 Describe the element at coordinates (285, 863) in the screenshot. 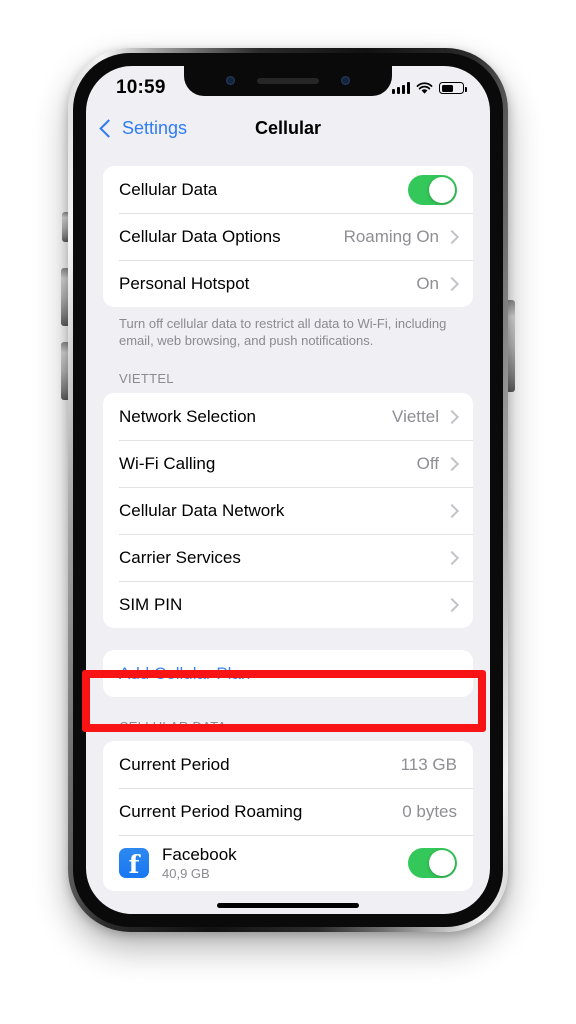

I see `app-info: Facebook 40,9 GB` at that location.